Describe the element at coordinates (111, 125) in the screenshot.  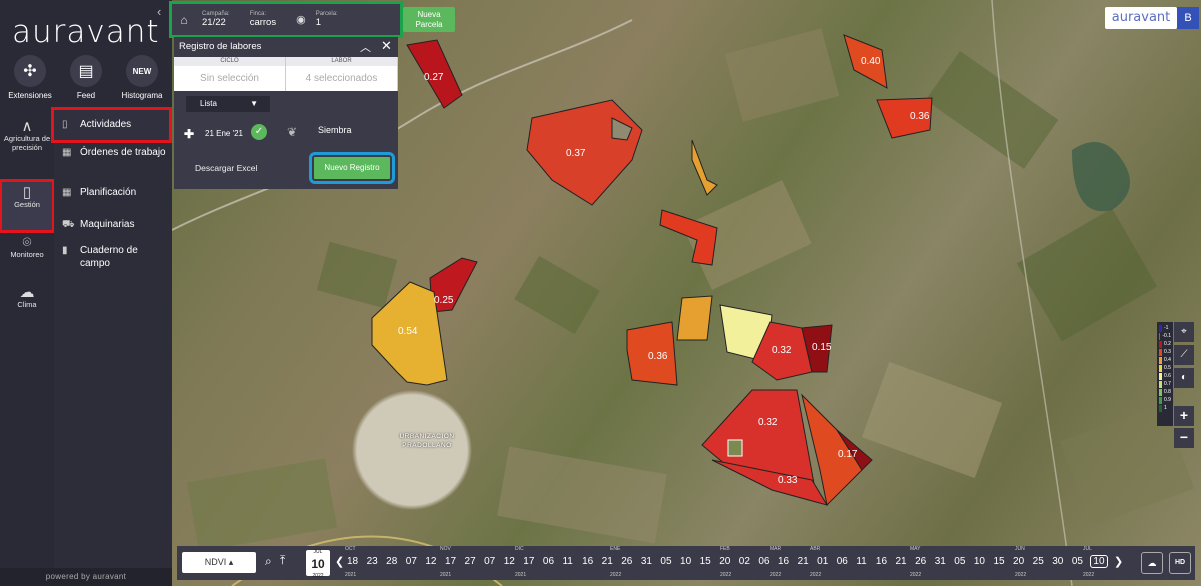
I see `submenu-item-actividades: ▯ Actividades` at that location.